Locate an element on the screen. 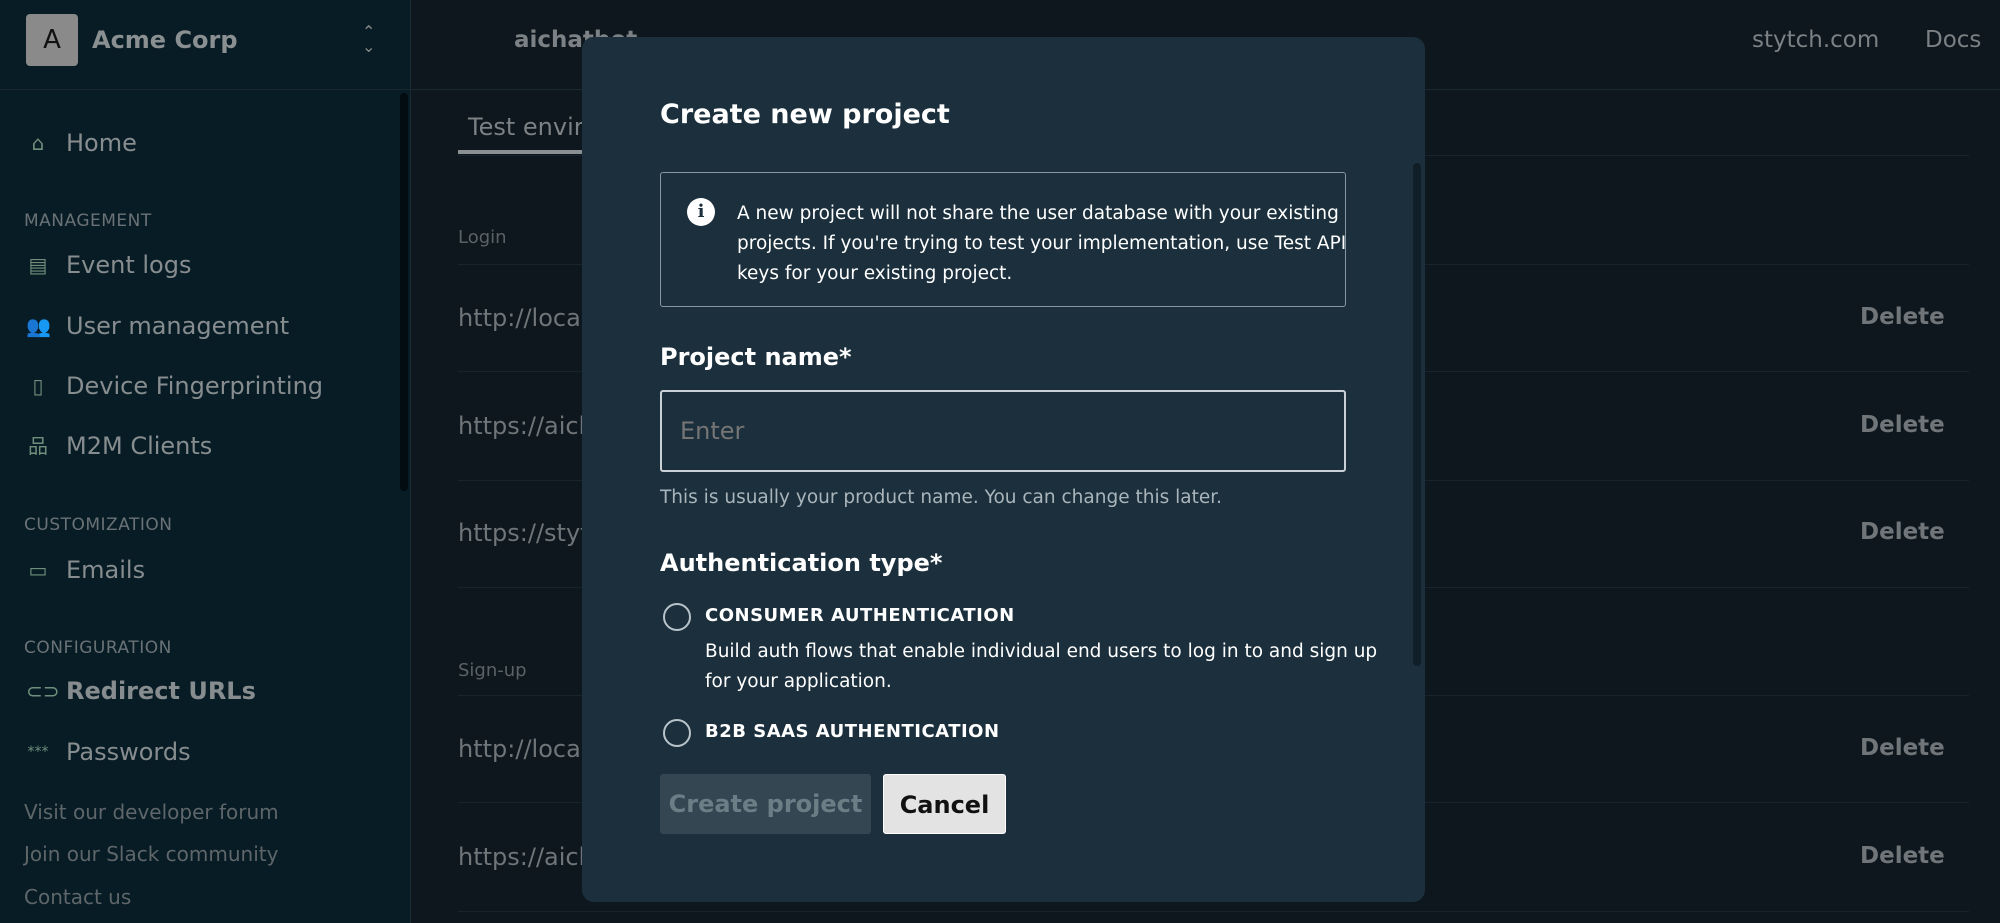 The image size is (2000, 923). login-section-label: Login is located at coordinates (482, 237).